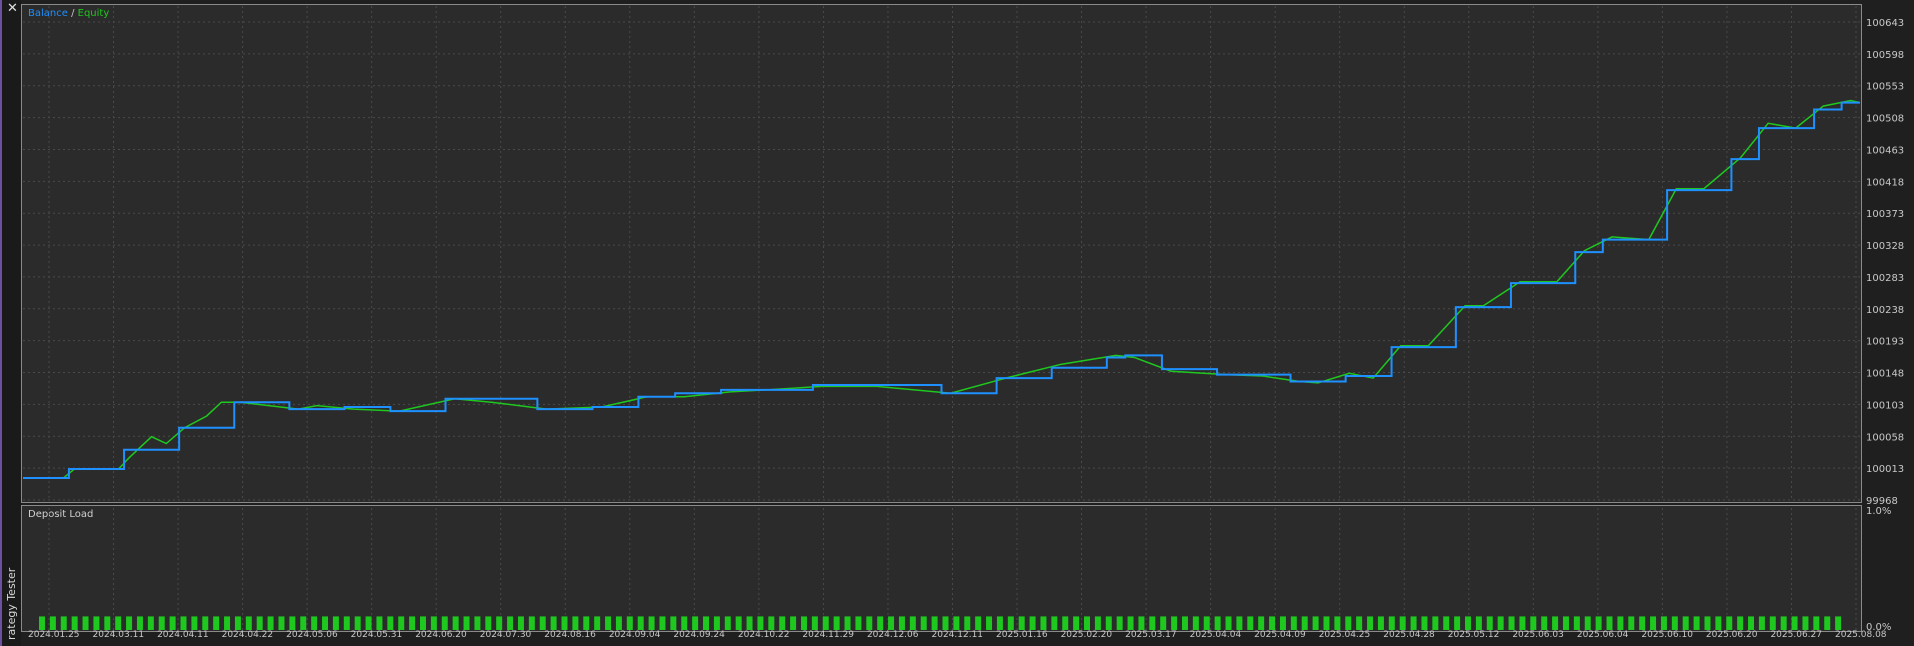  Describe the element at coordinates (1667, 635) in the screenshot. I see `x-tick-label: 2025.06.10` at that location.